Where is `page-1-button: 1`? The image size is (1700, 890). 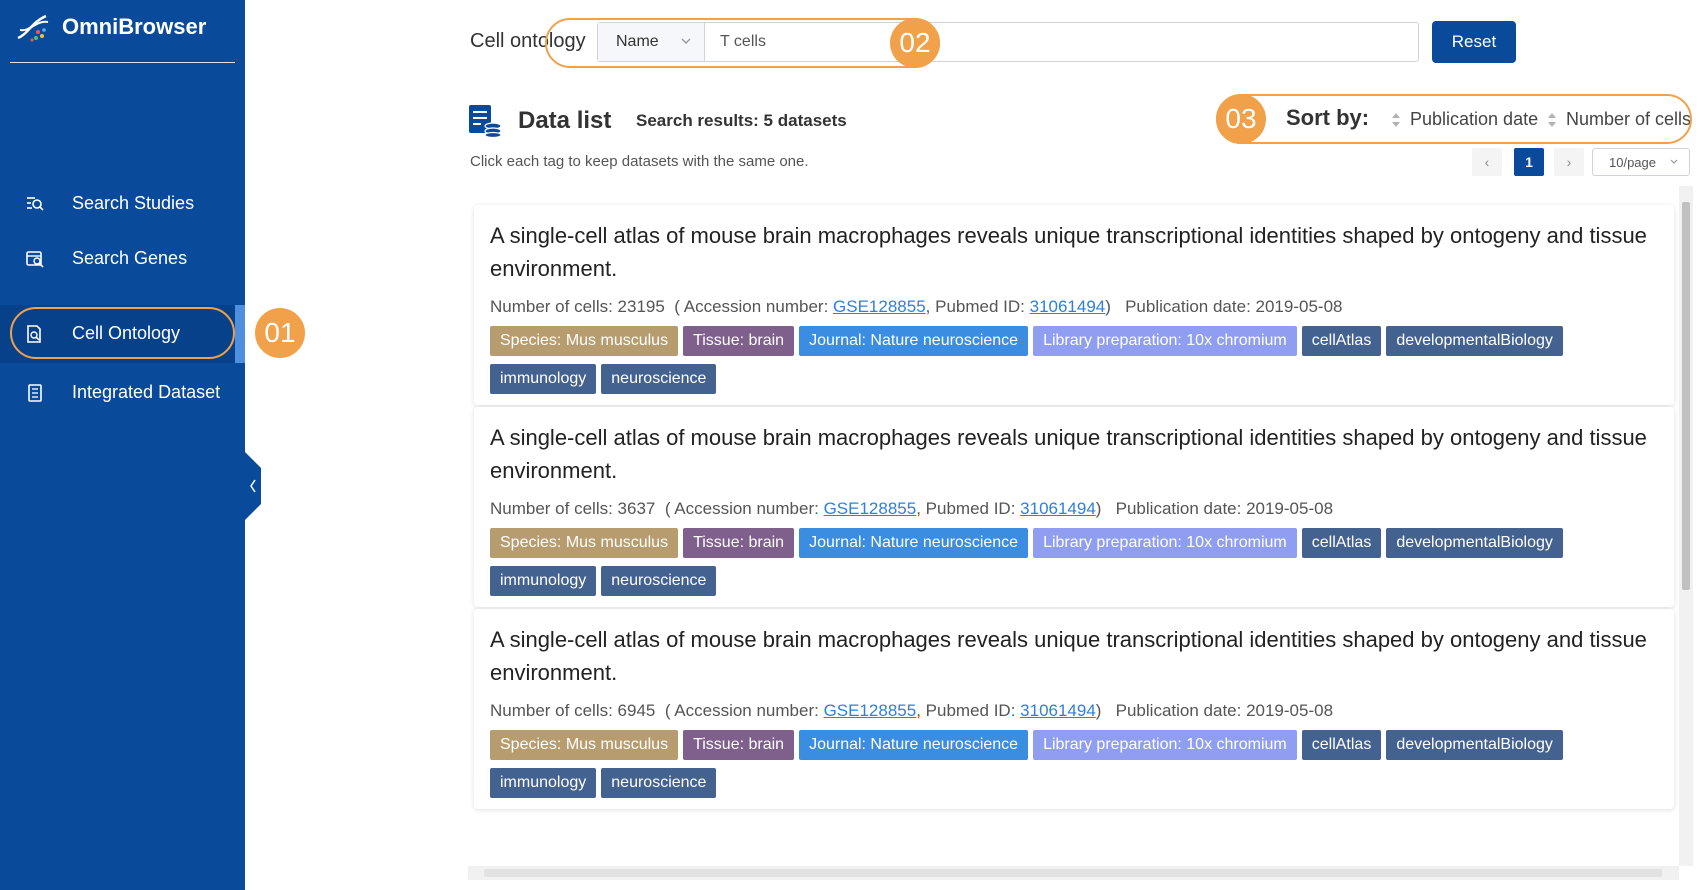 page-1-button: 1 is located at coordinates (1529, 162).